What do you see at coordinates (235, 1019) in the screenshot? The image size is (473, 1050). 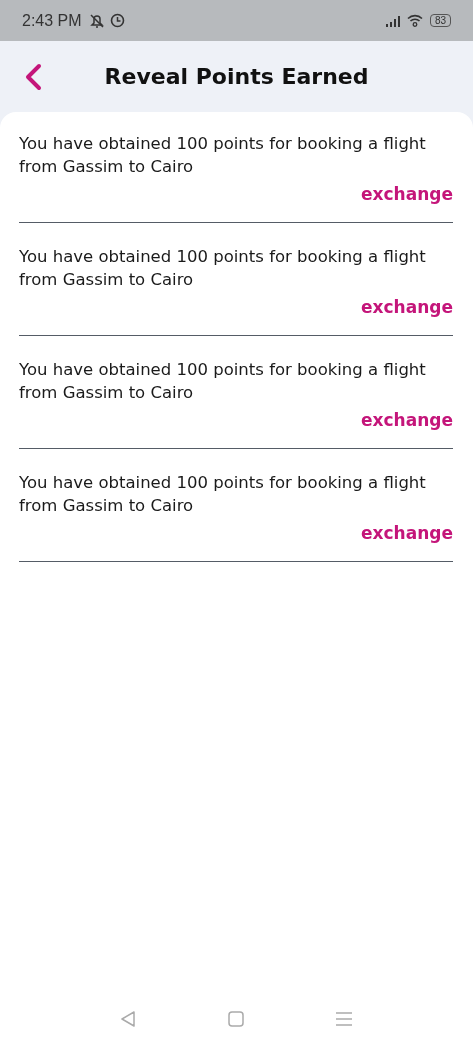 I see `home-nav-icon` at bounding box center [235, 1019].